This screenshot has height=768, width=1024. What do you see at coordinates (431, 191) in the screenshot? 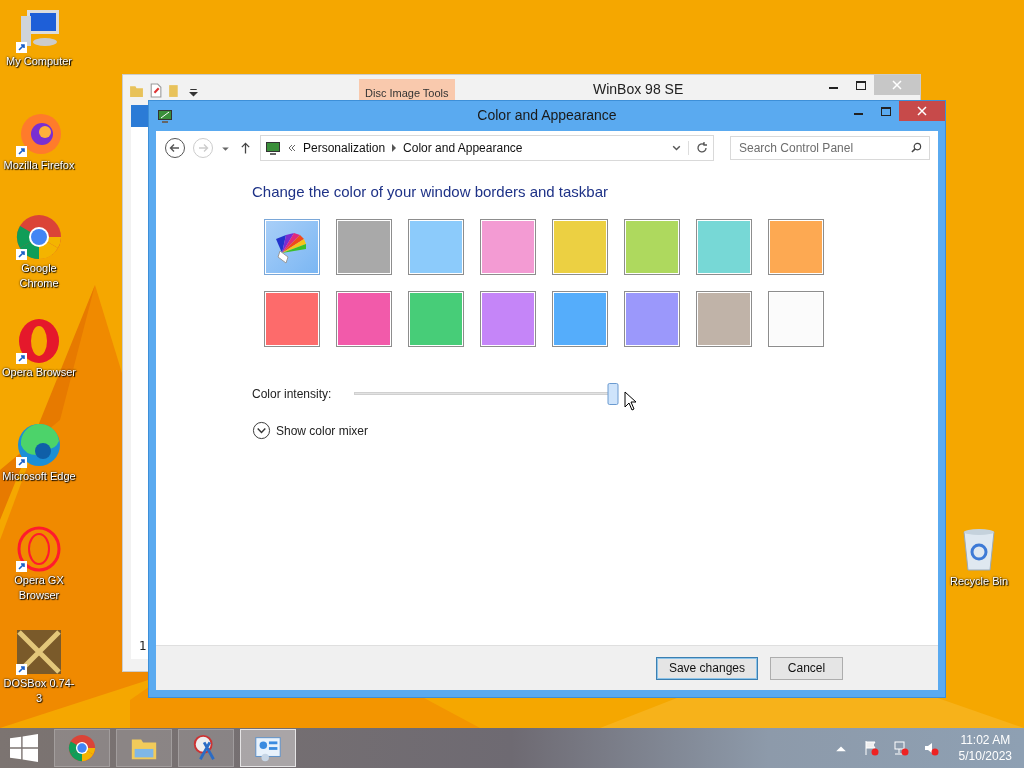
I see `page-heading: Change the color of your window borders and taskbar` at bounding box center [431, 191].